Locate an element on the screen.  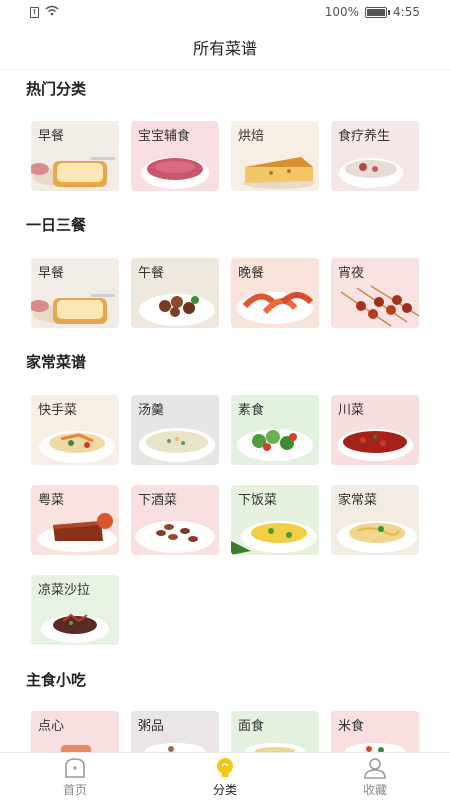
wifi-icon is located at coordinates (52, 12).